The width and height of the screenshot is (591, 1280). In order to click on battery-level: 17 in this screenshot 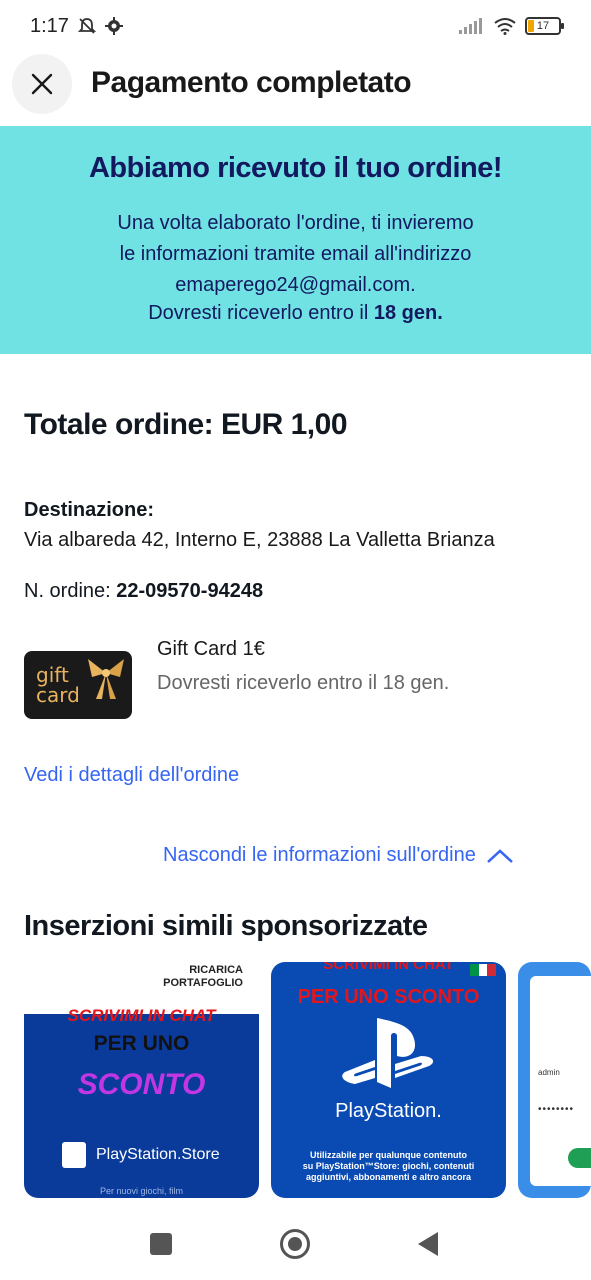, I will do `click(543, 26)`.